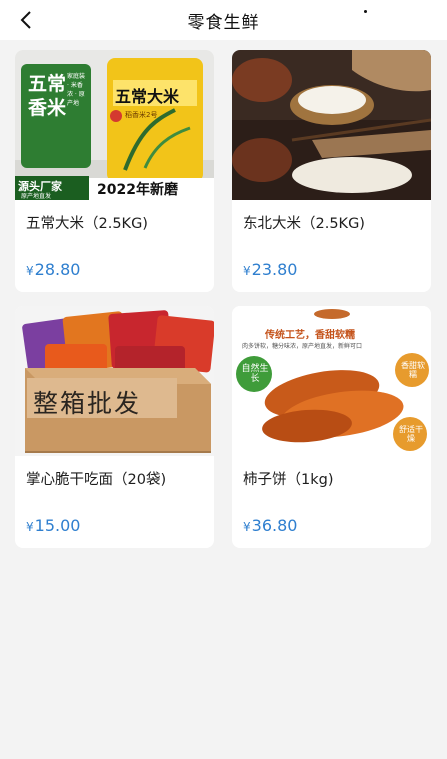  I want to click on product-card-dongbei-rice: 东北大米（2.5KG) ¥23.80, so click(331, 171).